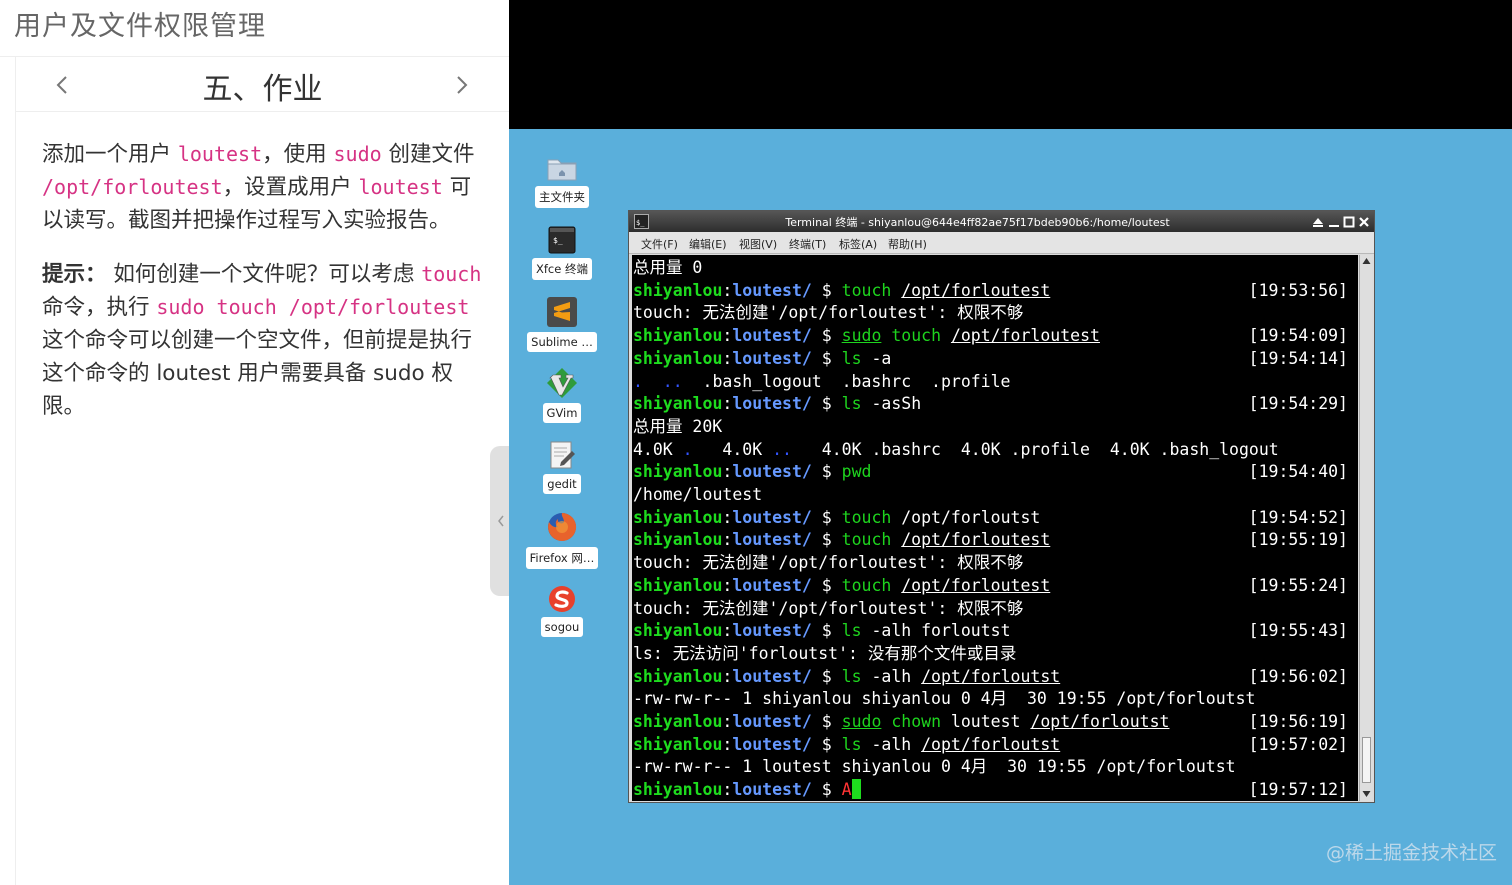 The width and height of the screenshot is (1512, 885). Describe the element at coordinates (562, 599) in the screenshot. I see `sogou-icon` at that location.